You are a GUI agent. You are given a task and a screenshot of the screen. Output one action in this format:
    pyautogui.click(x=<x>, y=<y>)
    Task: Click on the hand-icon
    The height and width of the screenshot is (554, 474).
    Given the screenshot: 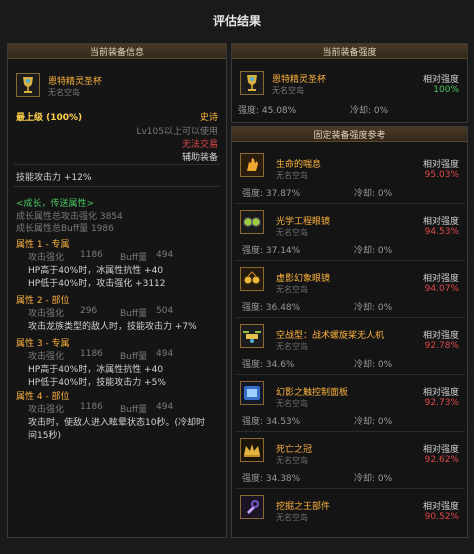 What is the action you would take?
    pyautogui.click(x=252, y=165)
    